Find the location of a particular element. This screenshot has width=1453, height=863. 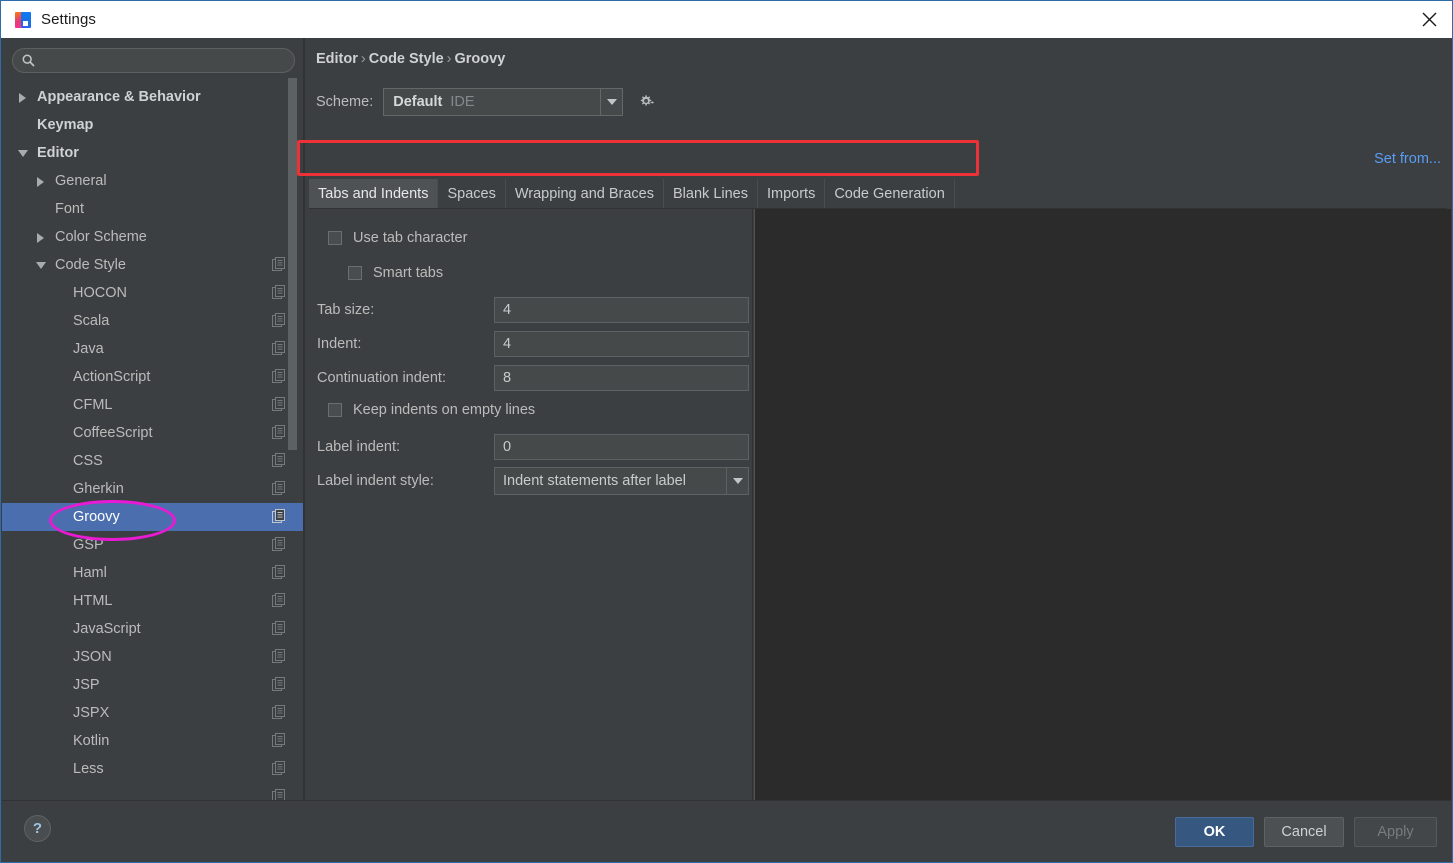

sidebar-item-label: Kotlin is located at coordinates (91, 741).